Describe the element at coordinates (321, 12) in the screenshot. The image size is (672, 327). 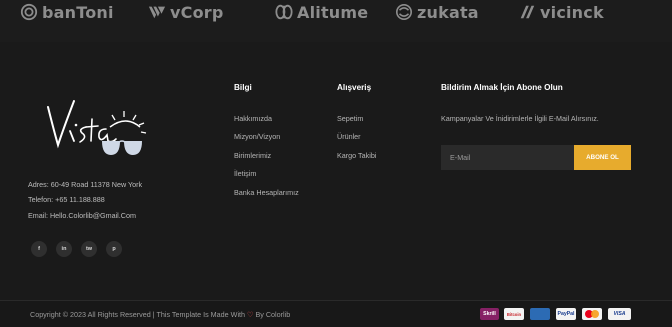
I see `brand-alitume: Alitume` at that location.